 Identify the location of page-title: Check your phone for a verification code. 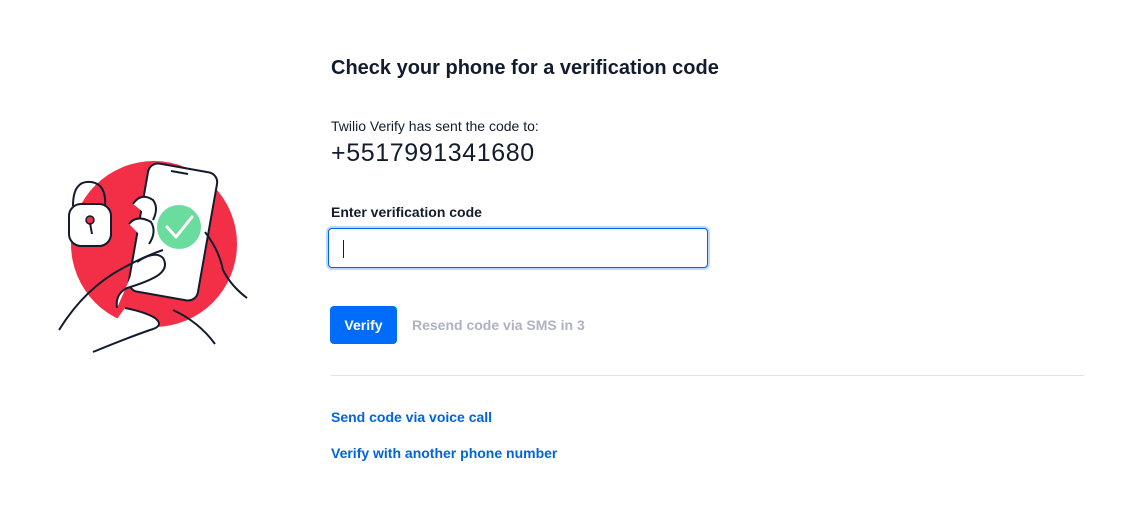
(525, 68).